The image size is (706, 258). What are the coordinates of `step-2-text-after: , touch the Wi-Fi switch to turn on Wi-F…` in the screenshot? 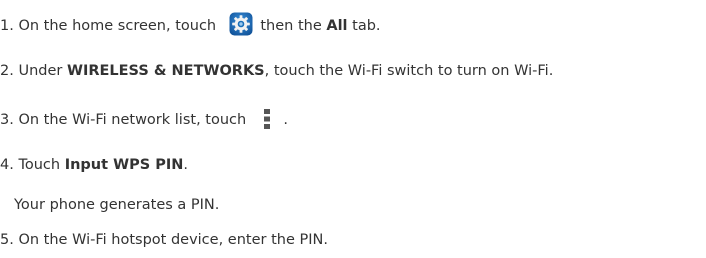 It's located at (409, 71).